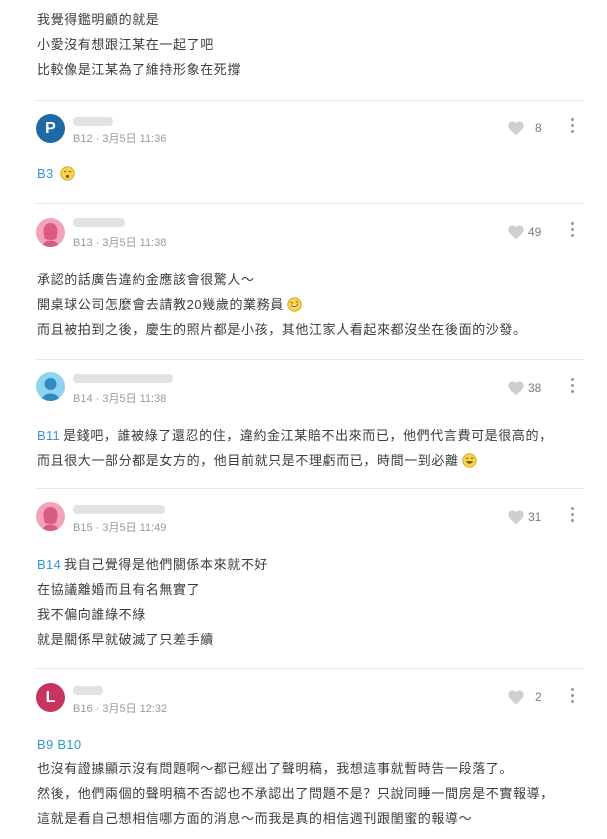  I want to click on comment-line: B14 我自己覺得是他們關係本來就不好, so click(153, 564).